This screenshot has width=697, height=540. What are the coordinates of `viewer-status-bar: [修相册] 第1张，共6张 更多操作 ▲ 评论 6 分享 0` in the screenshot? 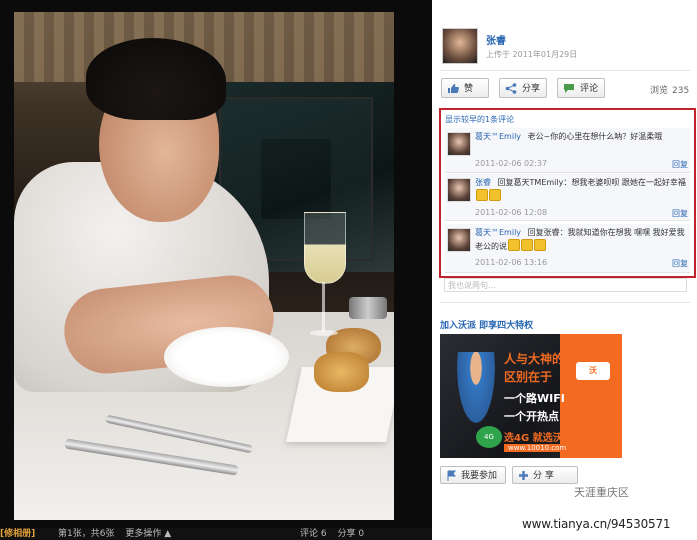 It's located at (216, 534).